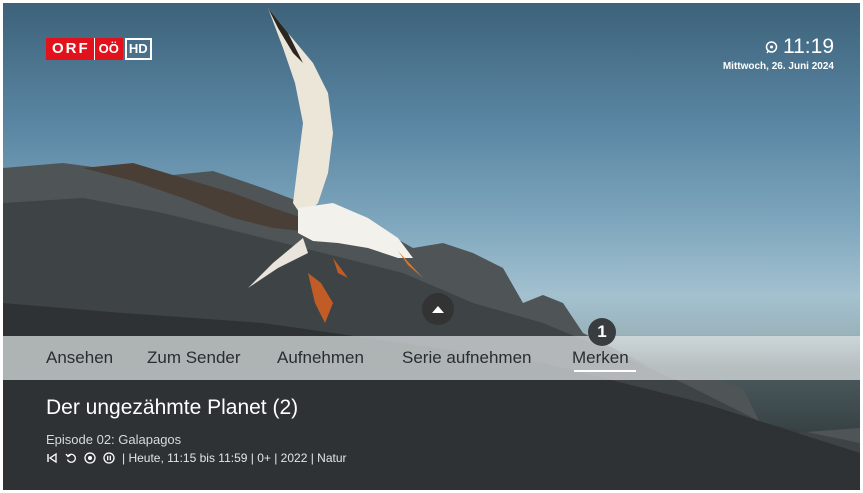 This screenshot has width=863, height=493. What do you see at coordinates (114, 439) in the screenshot?
I see `episode-title: Episode 02: Galapagos` at bounding box center [114, 439].